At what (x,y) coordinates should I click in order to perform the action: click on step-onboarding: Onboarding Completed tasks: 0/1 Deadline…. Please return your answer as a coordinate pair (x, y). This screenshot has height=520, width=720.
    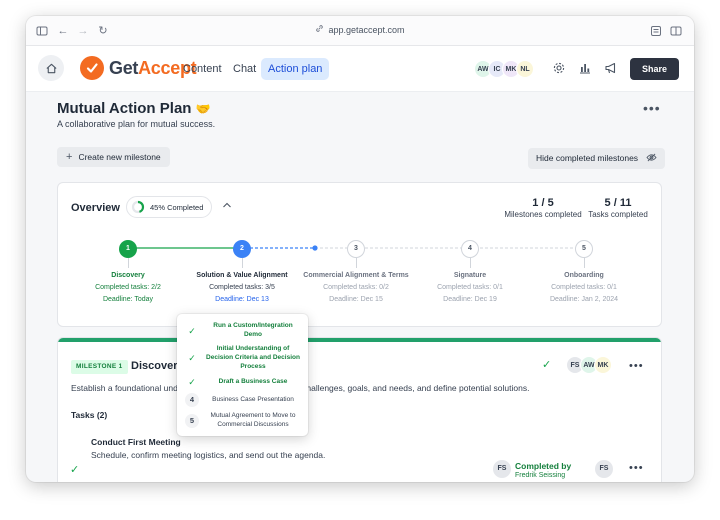
    Looking at the image, I should click on (584, 288).